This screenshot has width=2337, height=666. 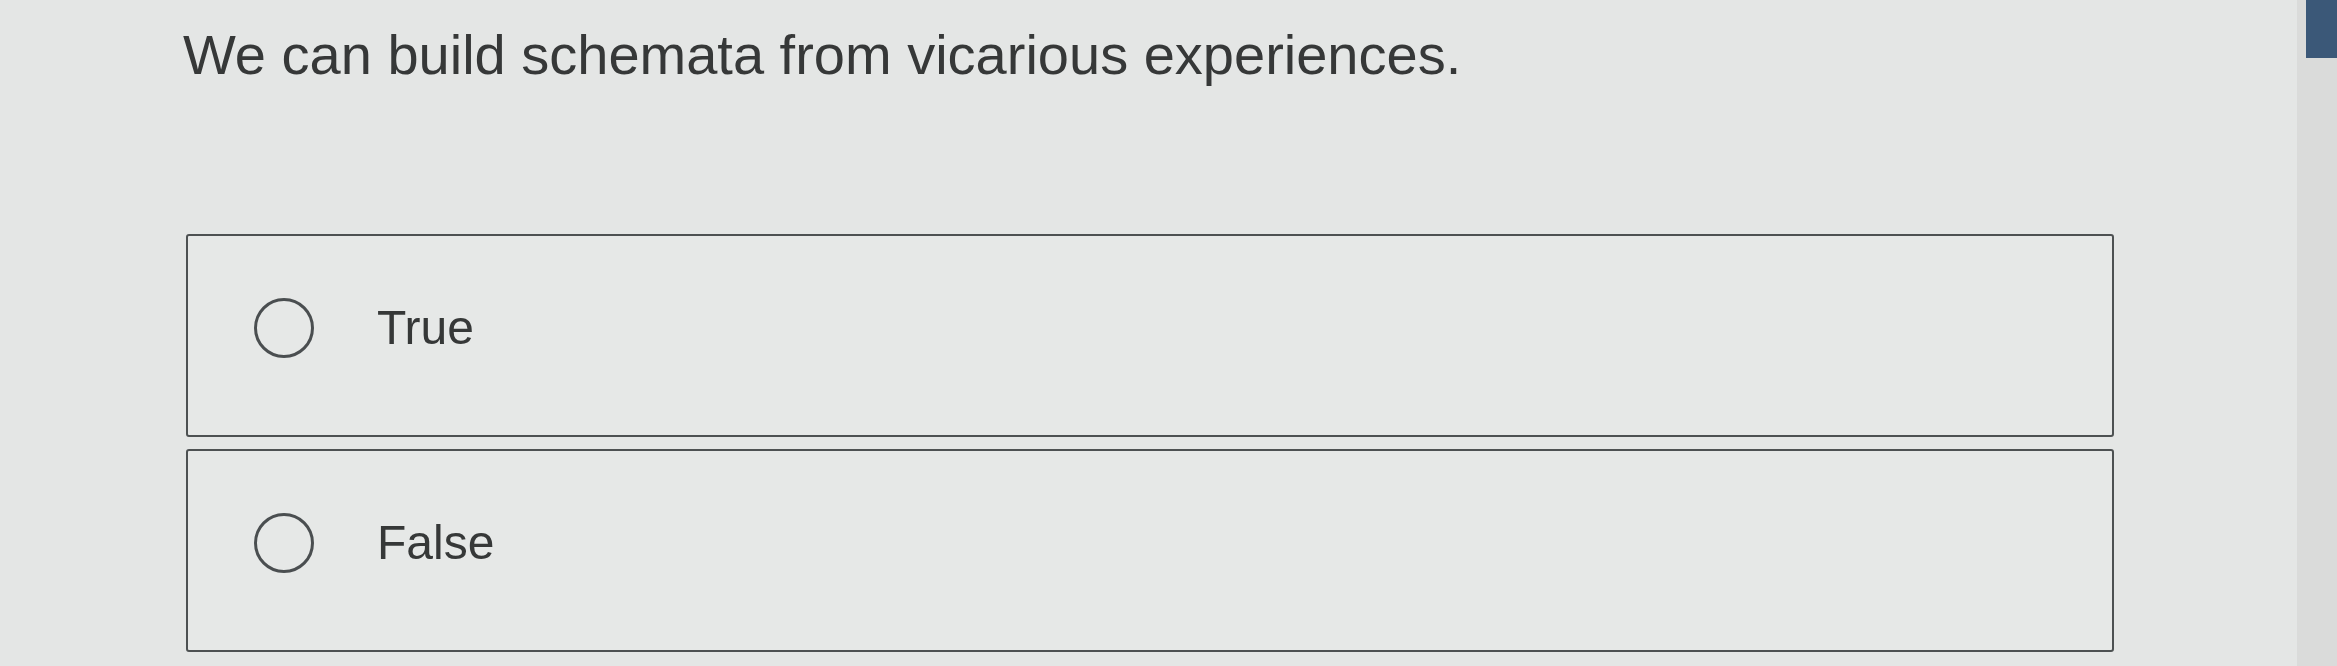 I want to click on option-label: False, so click(x=436, y=542).